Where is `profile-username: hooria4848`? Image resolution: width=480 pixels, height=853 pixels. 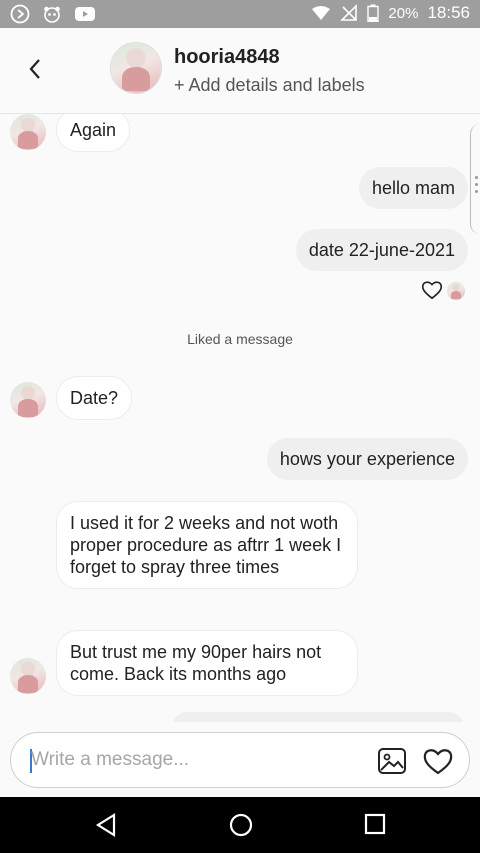 profile-username: hooria4848 is located at coordinates (227, 57).